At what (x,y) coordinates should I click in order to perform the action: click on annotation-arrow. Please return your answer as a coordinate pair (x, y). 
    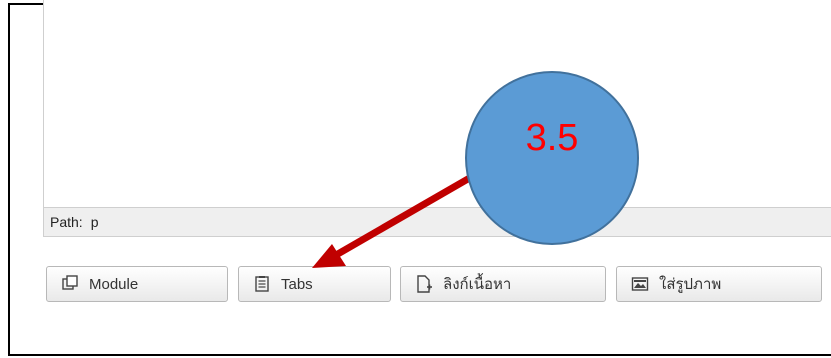
    Looking at the image, I should click on (408, 213).